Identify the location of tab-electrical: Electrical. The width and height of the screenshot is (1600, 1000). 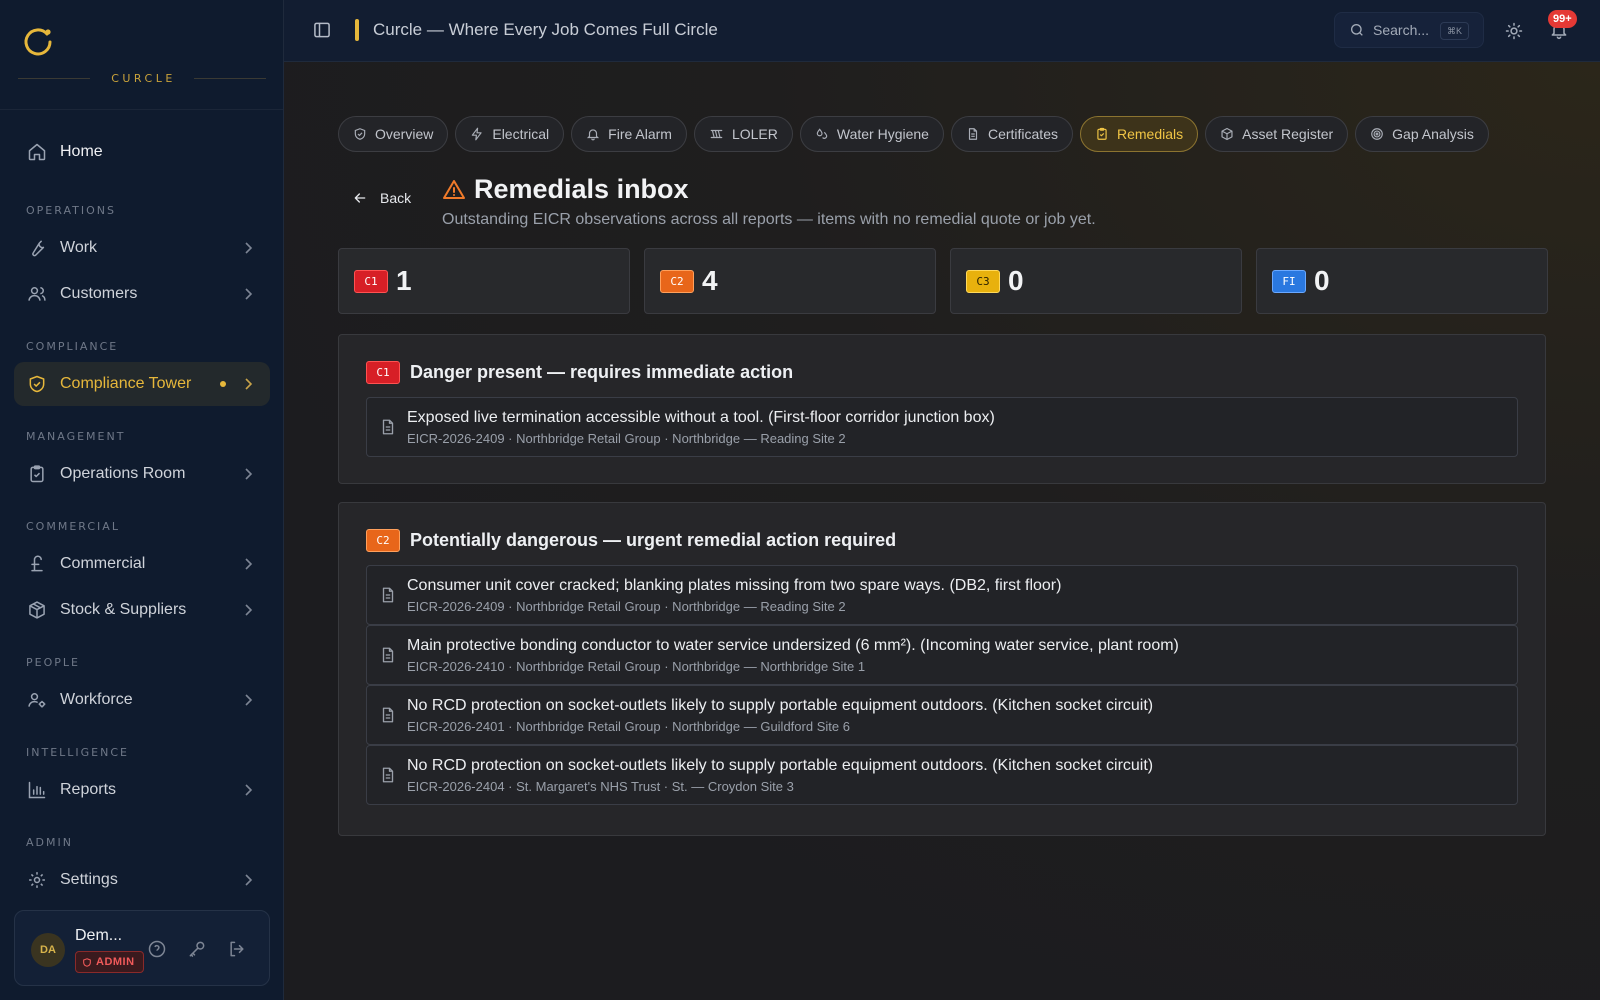
(510, 134).